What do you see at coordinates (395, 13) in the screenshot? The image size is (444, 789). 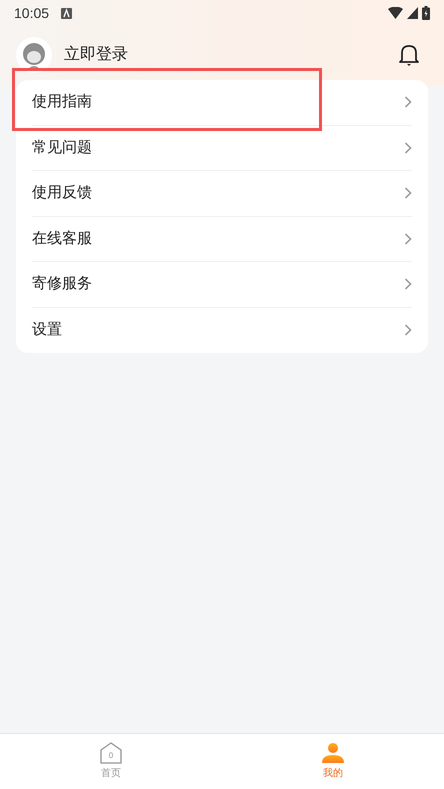 I see `wifi-icon` at bounding box center [395, 13].